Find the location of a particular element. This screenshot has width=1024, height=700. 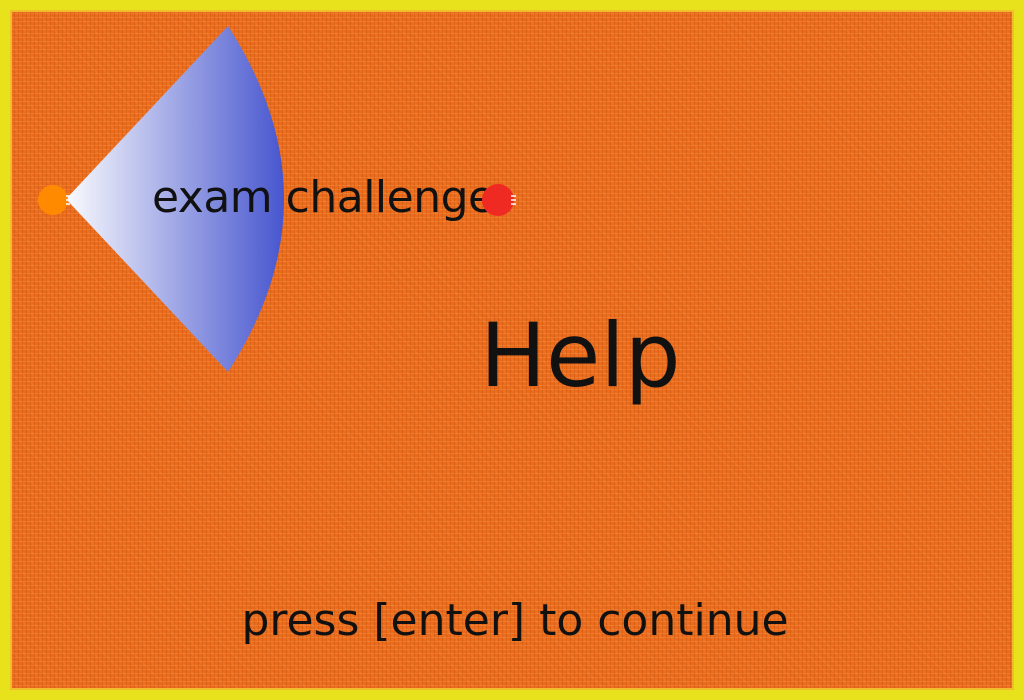

player-dot-icon is located at coordinates (54, 200).